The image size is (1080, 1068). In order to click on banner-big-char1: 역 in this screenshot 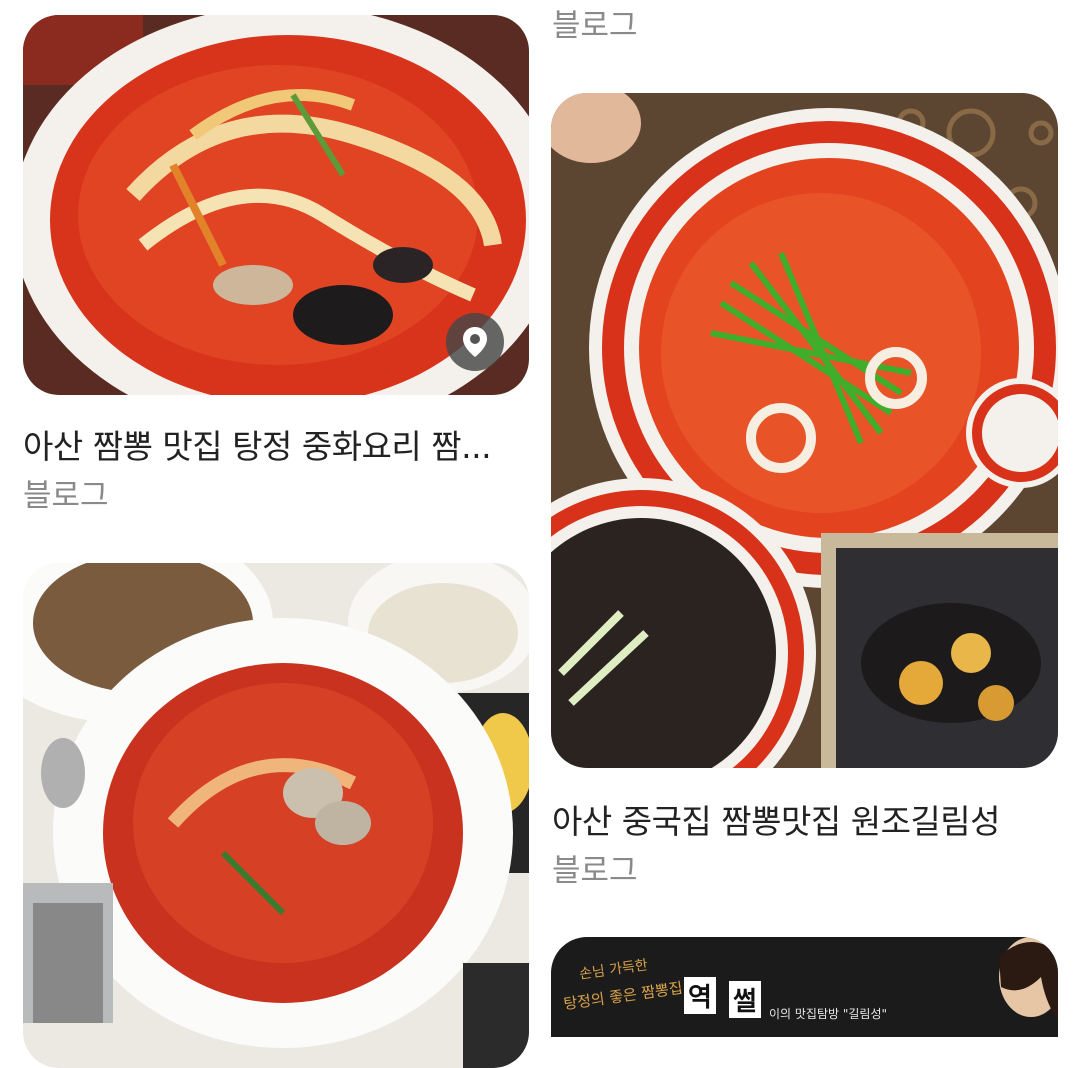, I will do `click(700, 995)`.